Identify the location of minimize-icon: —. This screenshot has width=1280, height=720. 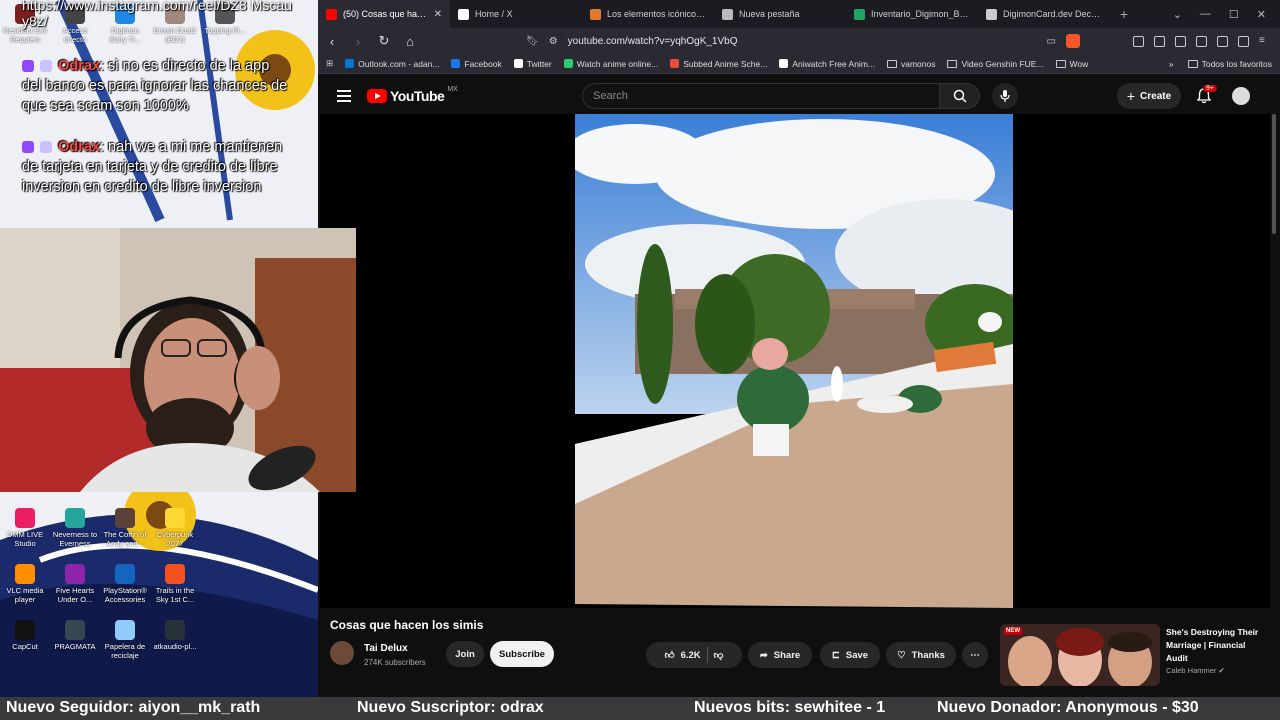
(1205, 14).